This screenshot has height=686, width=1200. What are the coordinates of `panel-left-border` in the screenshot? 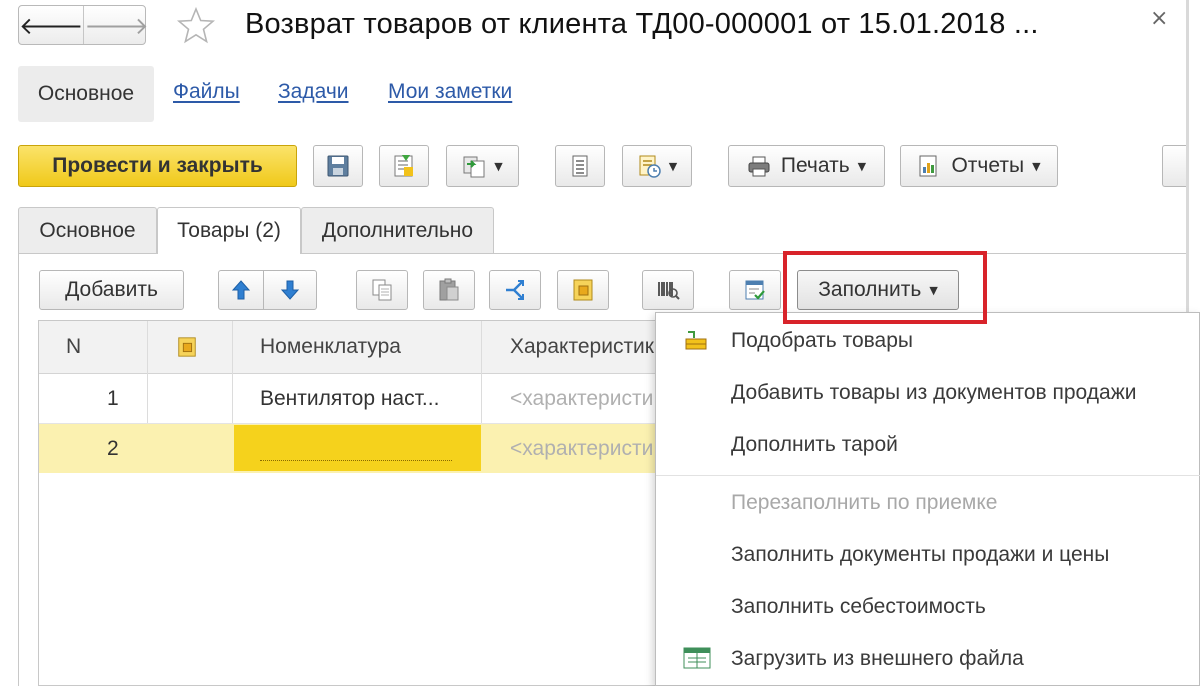 It's located at (18, 469).